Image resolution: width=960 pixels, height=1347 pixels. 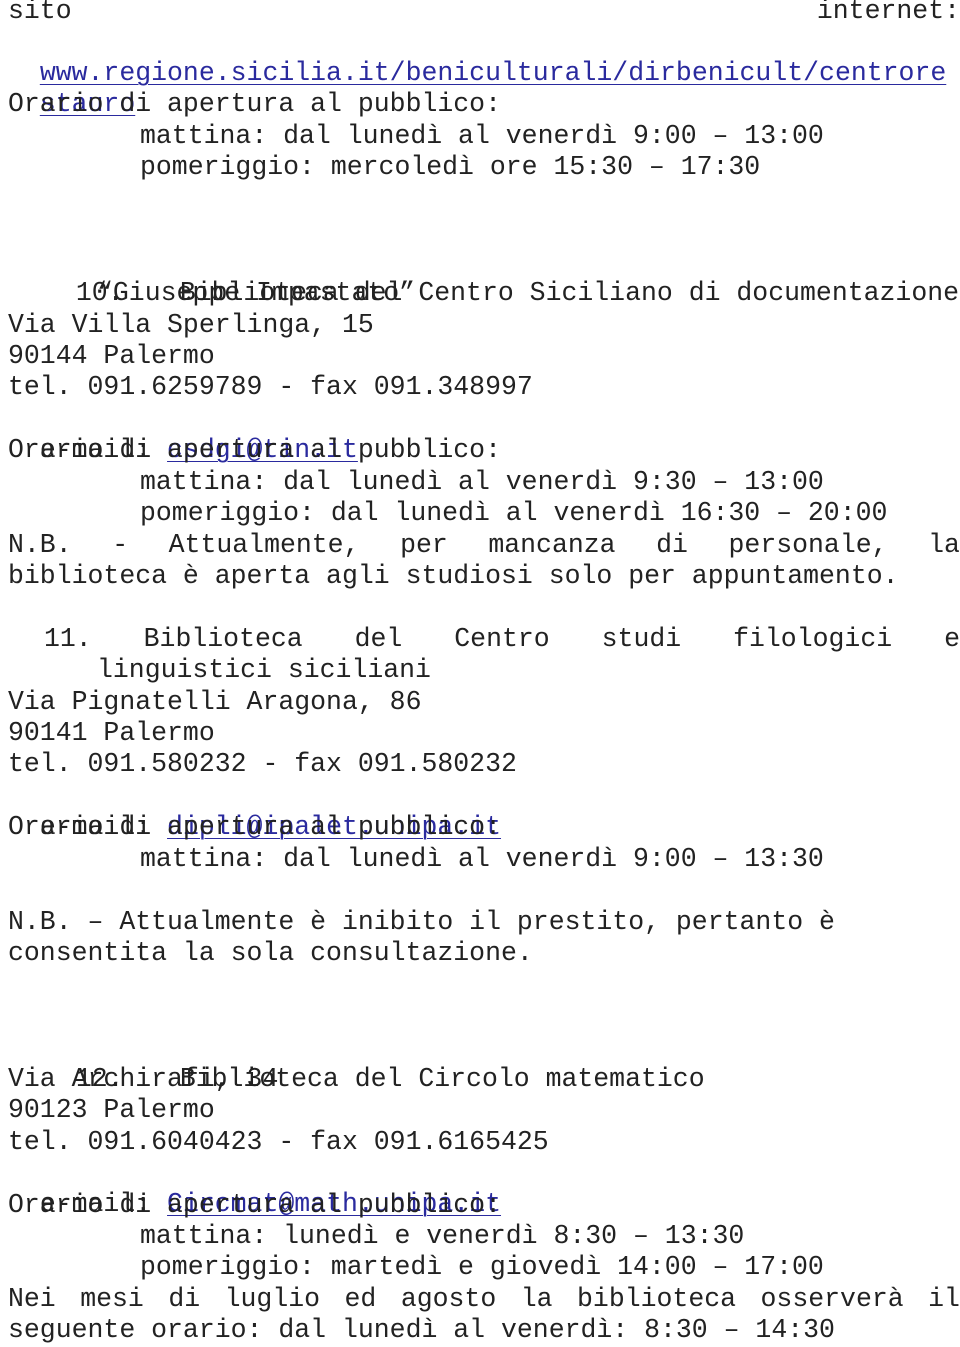 What do you see at coordinates (191, 325) in the screenshot?
I see `entry-10-address: Via Villa Sperlinga, 15` at bounding box center [191, 325].